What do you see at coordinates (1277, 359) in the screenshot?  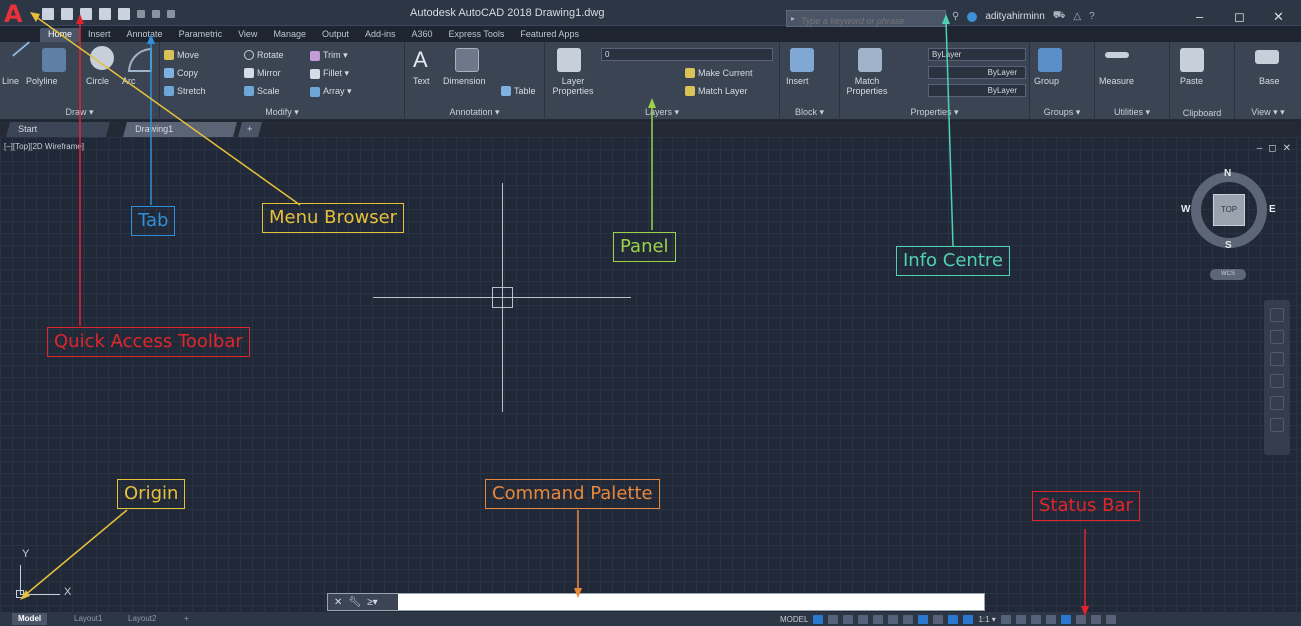 I see `zoom-icon` at bounding box center [1277, 359].